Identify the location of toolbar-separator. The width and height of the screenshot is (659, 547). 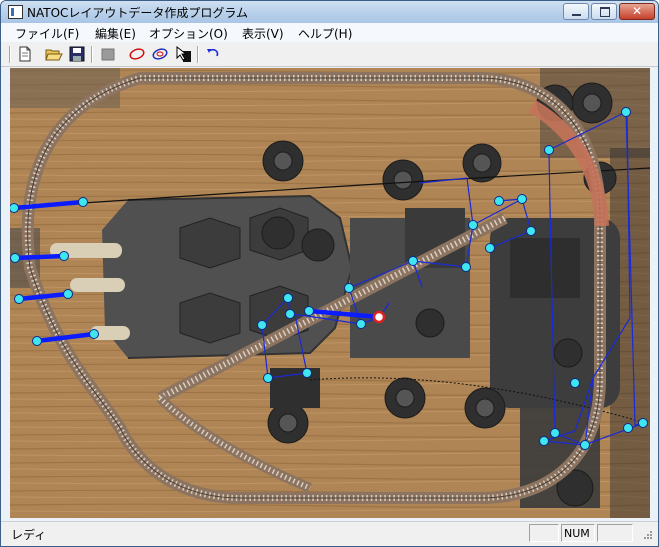
(92, 54).